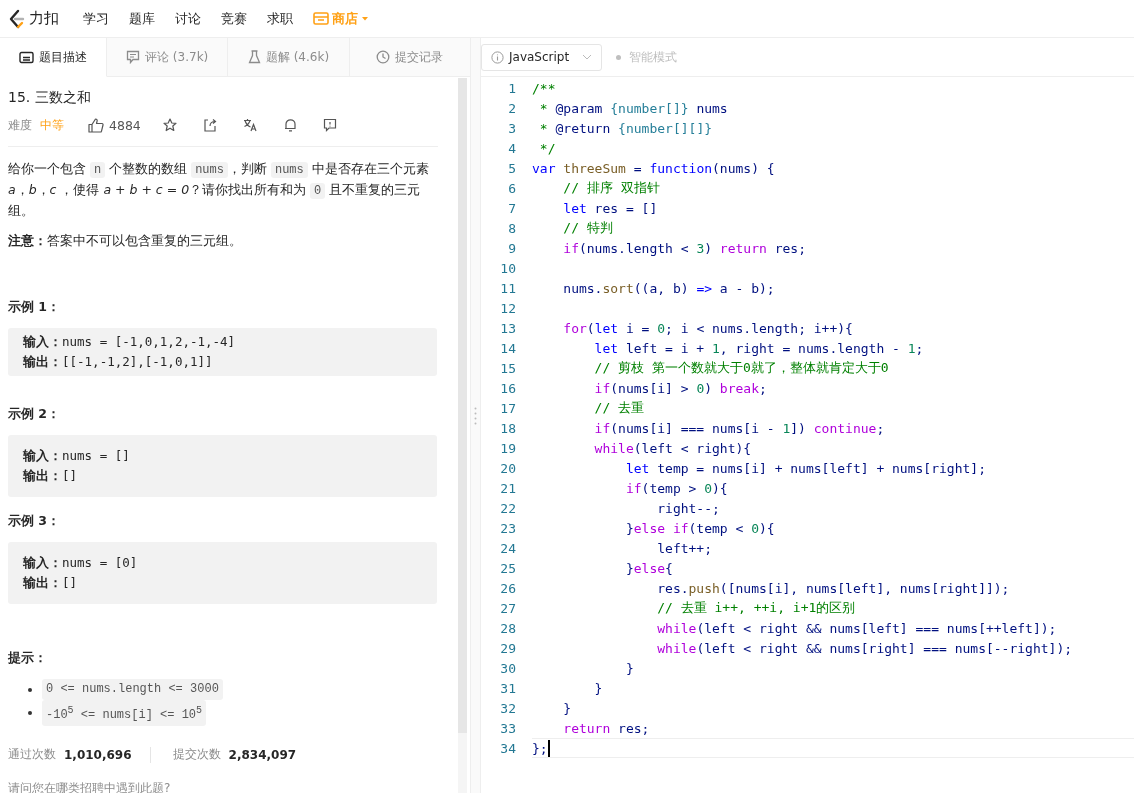 This screenshot has height=793, width=1134. What do you see at coordinates (383, 57) in the screenshot?
I see `clock-icon` at bounding box center [383, 57].